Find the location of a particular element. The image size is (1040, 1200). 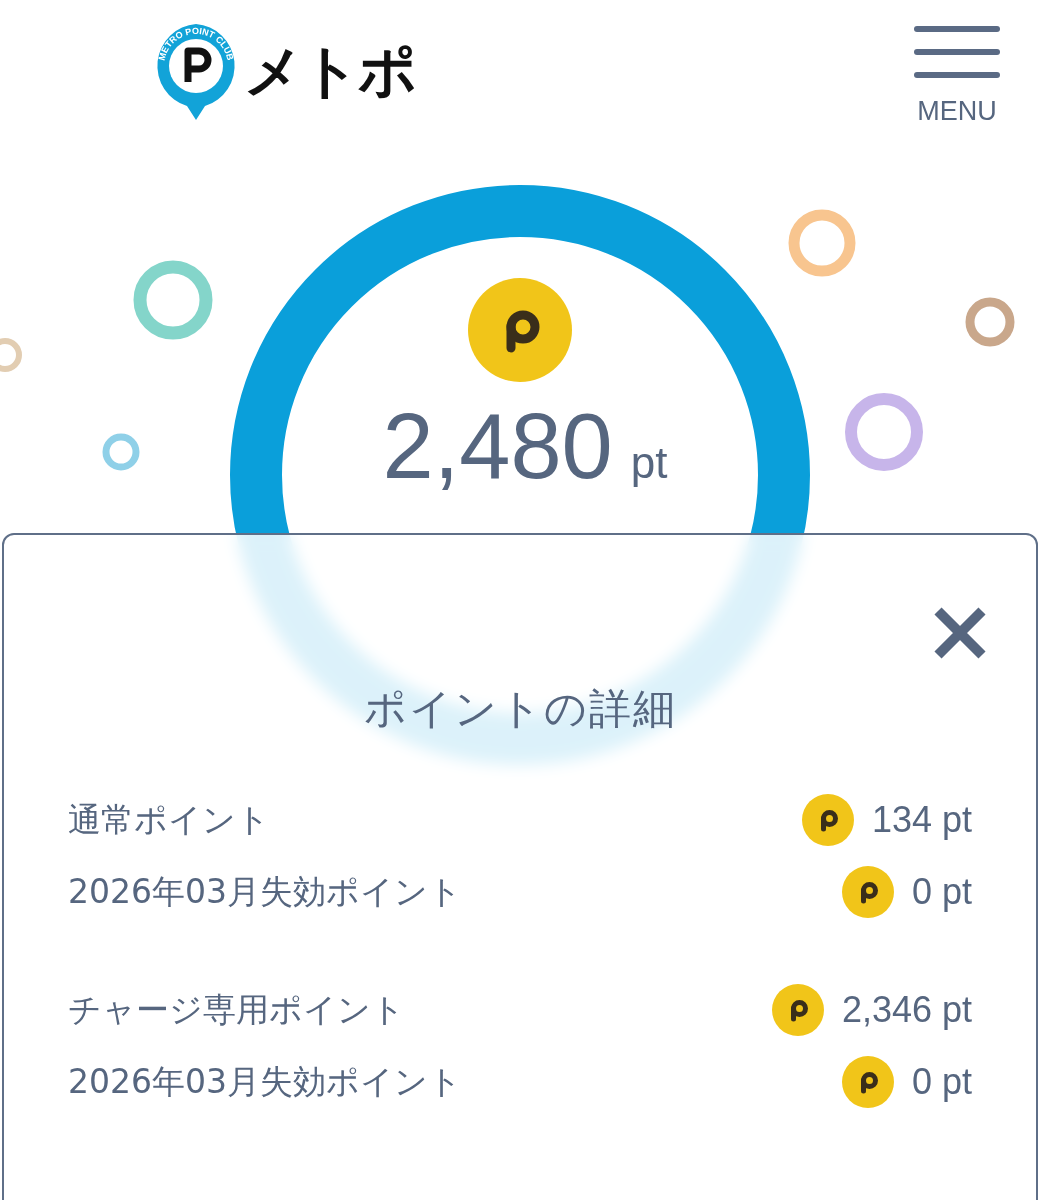

point-value: 2,346 pt is located at coordinates (906, 1010).